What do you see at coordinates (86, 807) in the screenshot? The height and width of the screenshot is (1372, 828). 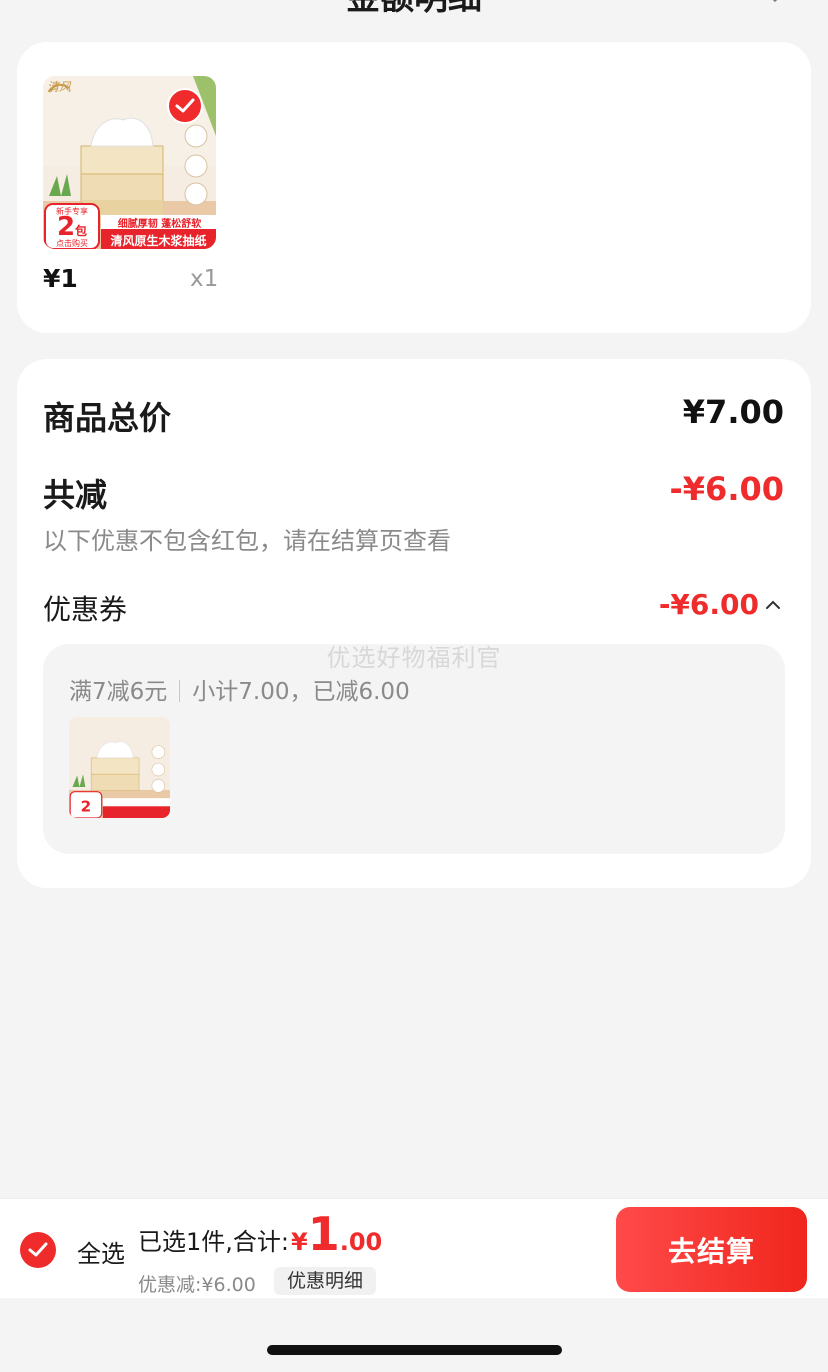 I see `svg-text: 2` at bounding box center [86, 807].